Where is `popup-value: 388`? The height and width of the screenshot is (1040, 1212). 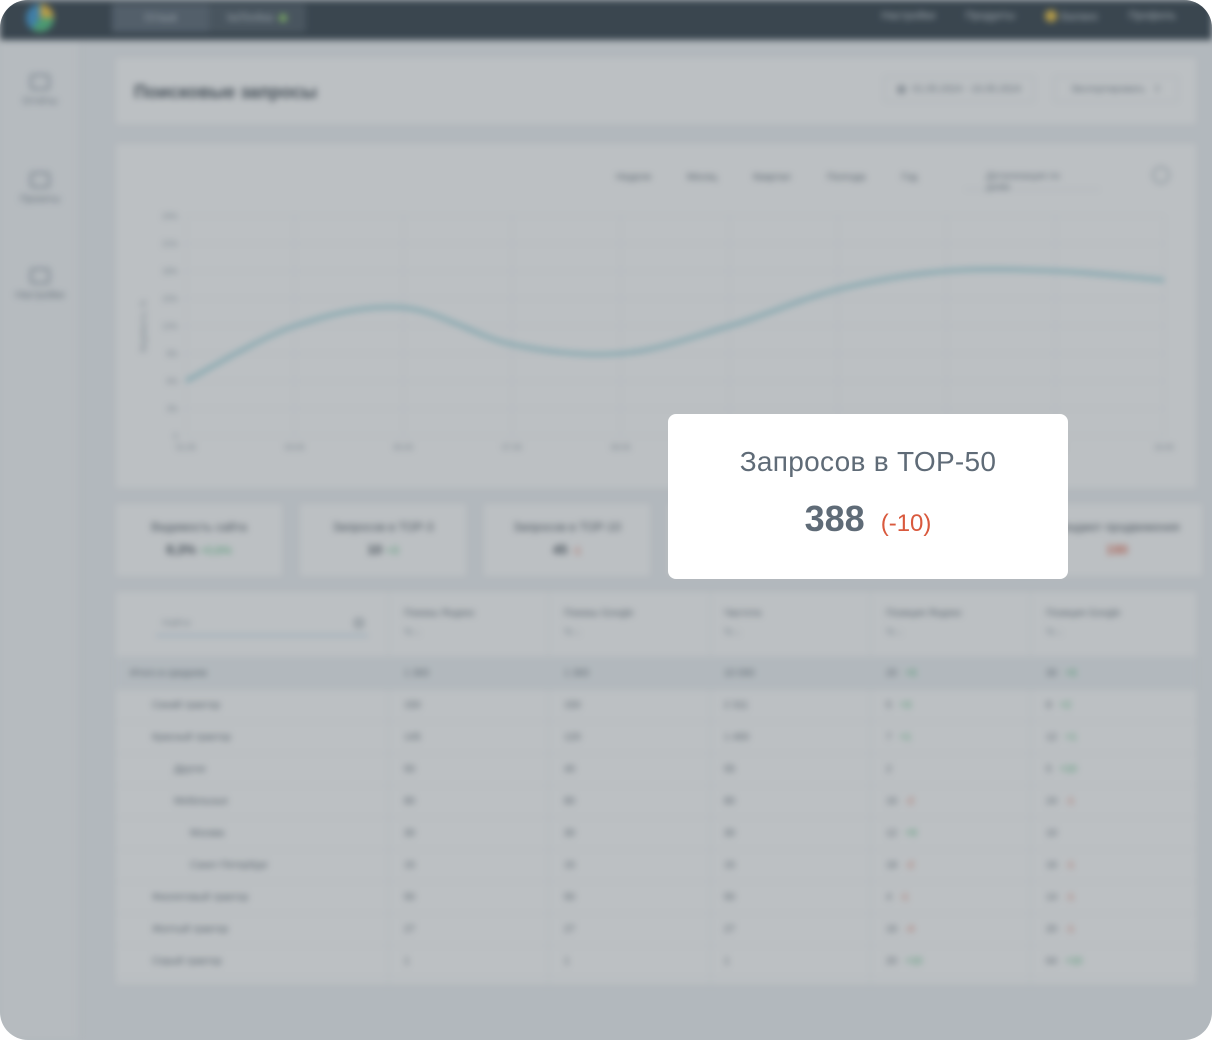 popup-value: 388 is located at coordinates (834, 518).